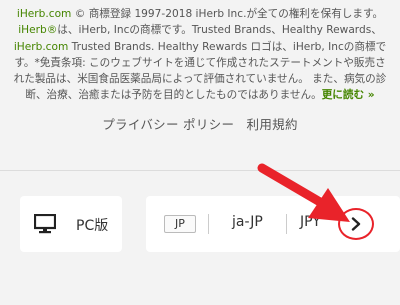  Describe the element at coordinates (348, 95) in the screenshot. I see `read-more-link: 更に読む »` at that location.